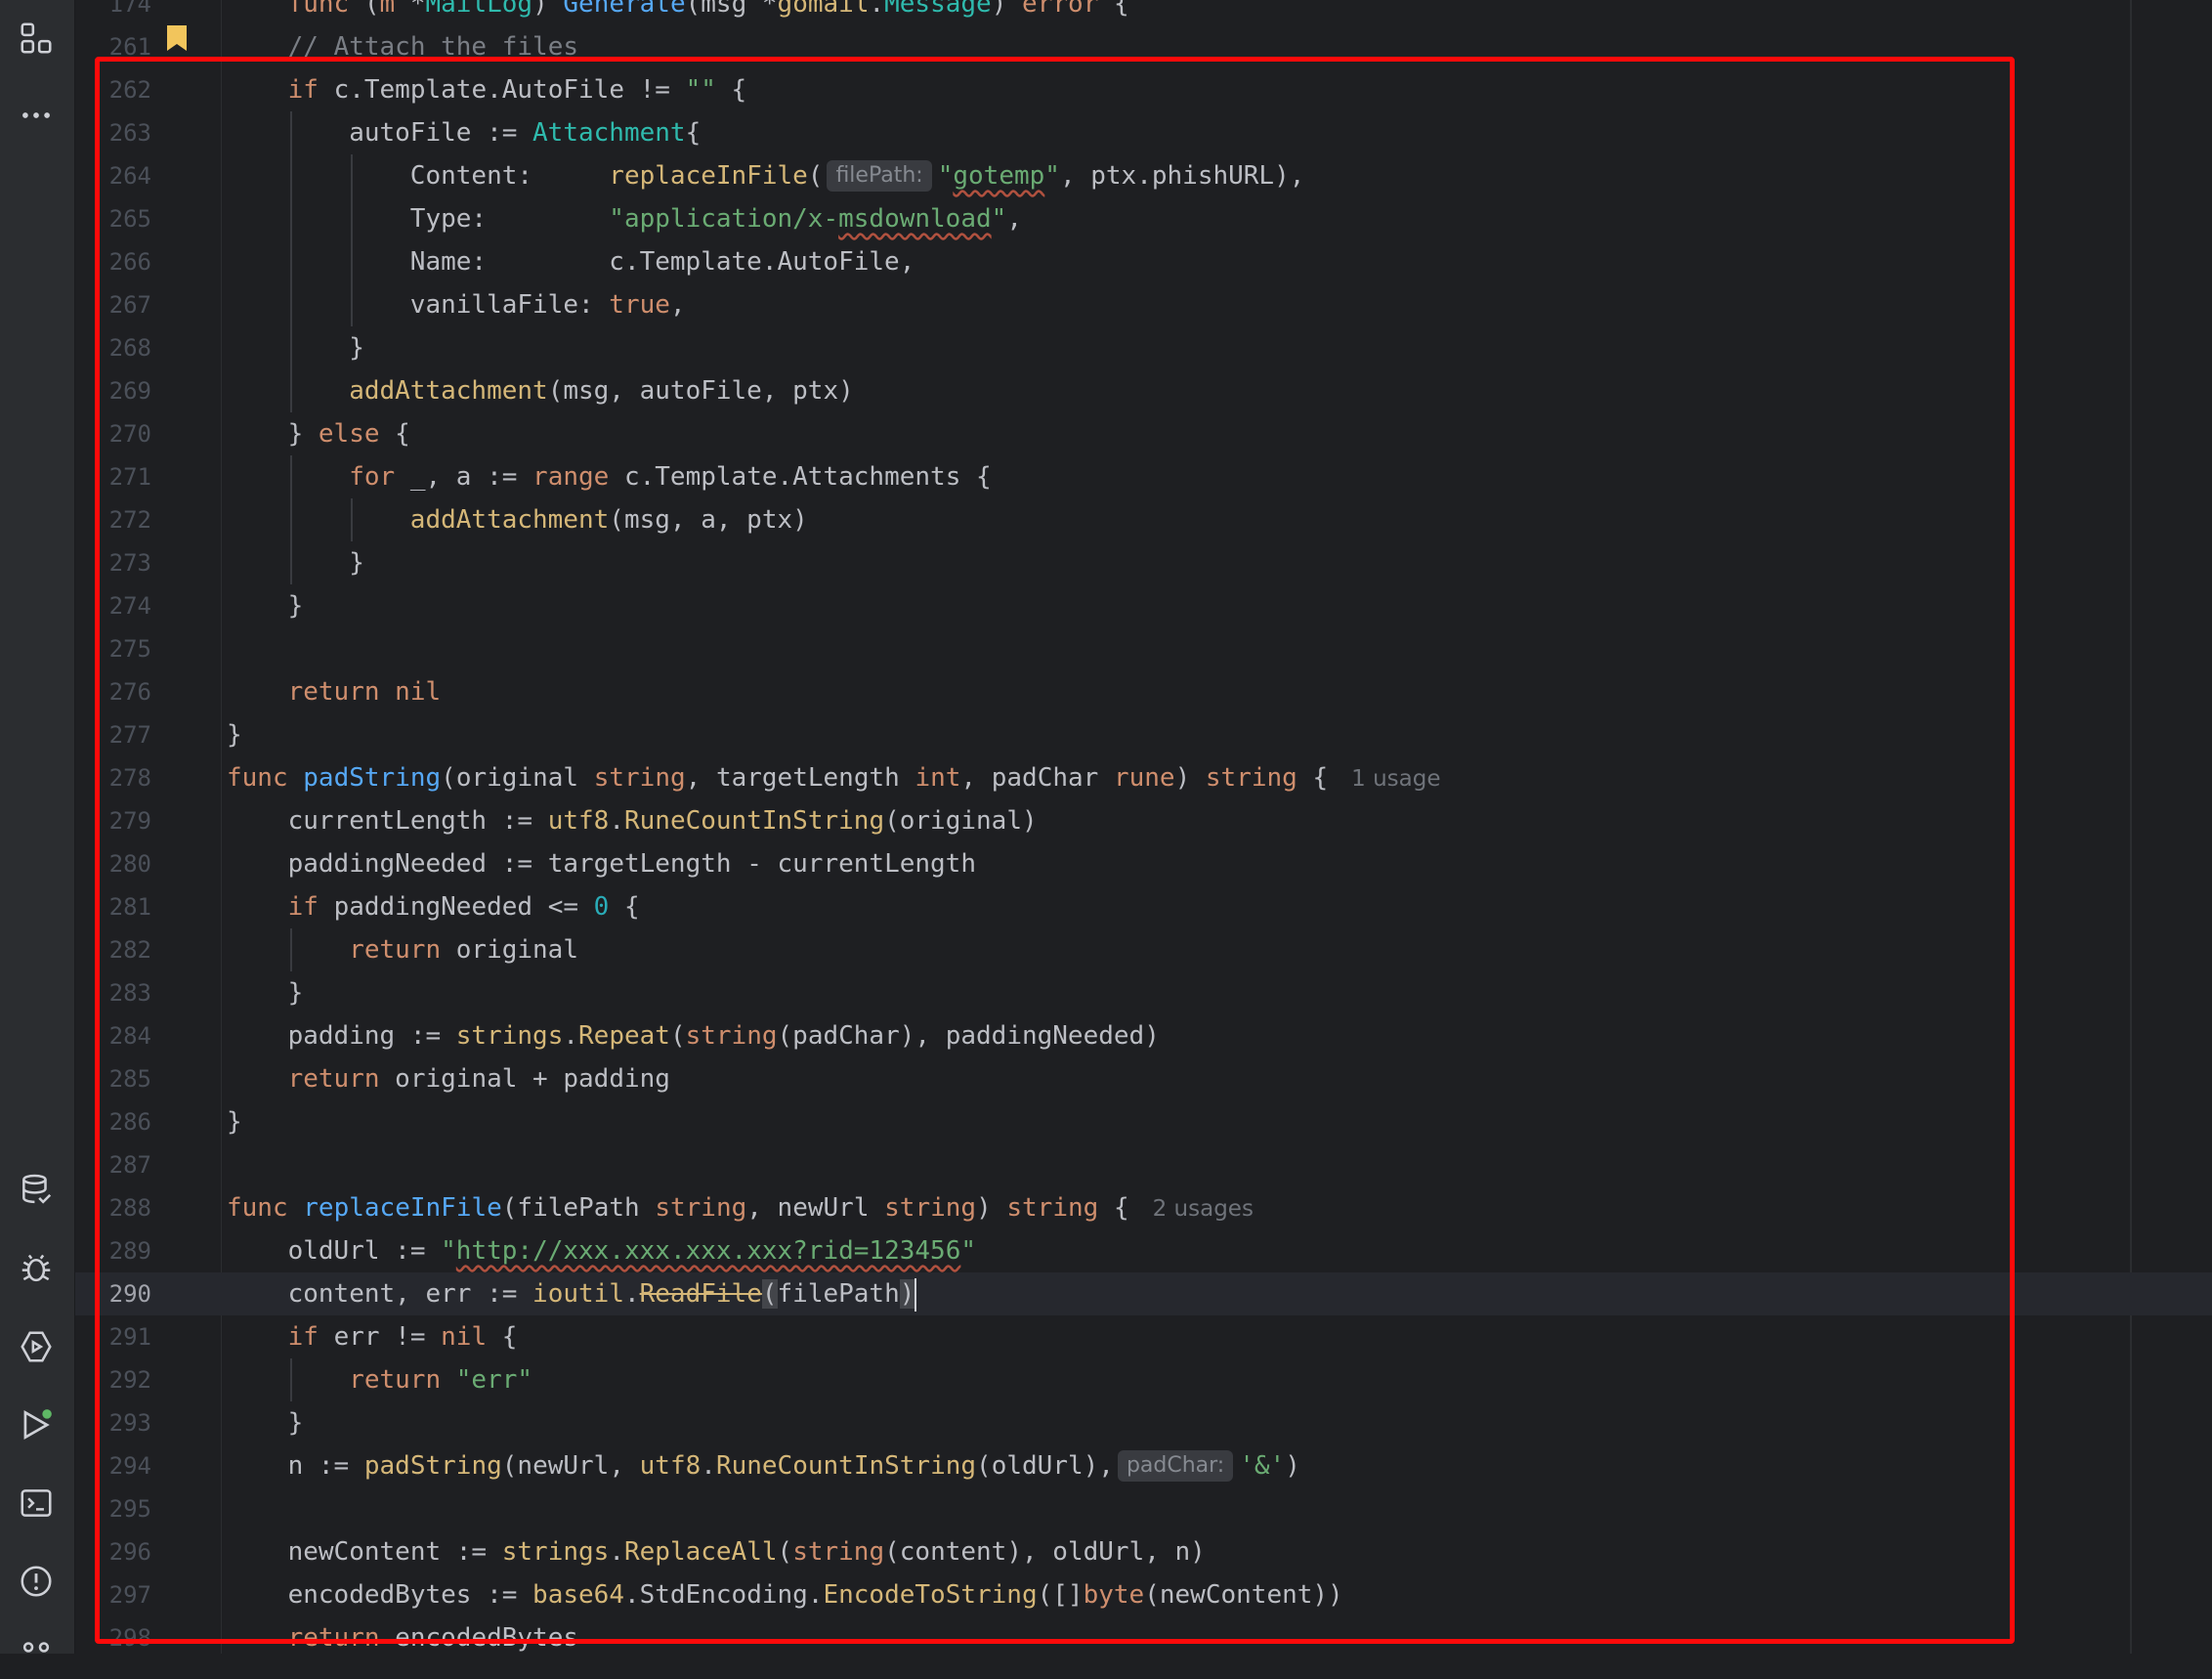 The width and height of the screenshot is (2212, 1679). I want to click on tool-window-strip, so click(37, 827).